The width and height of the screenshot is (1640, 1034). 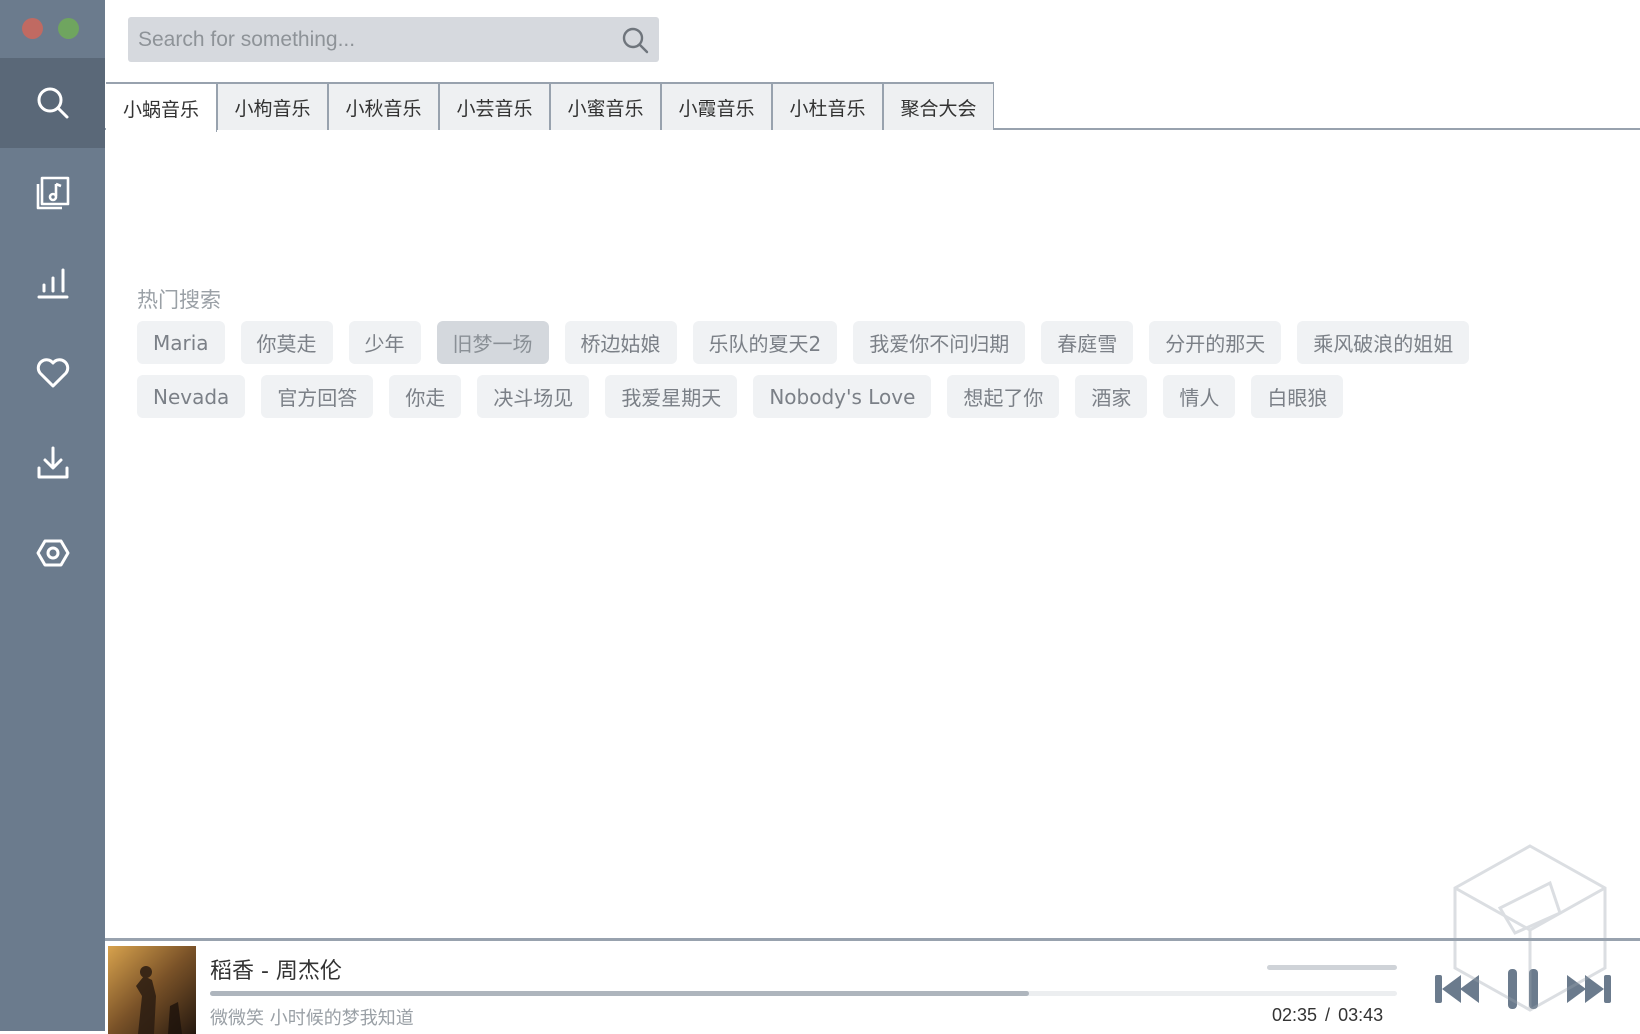 I want to click on skip-previous-icon, so click(x=1457, y=989).